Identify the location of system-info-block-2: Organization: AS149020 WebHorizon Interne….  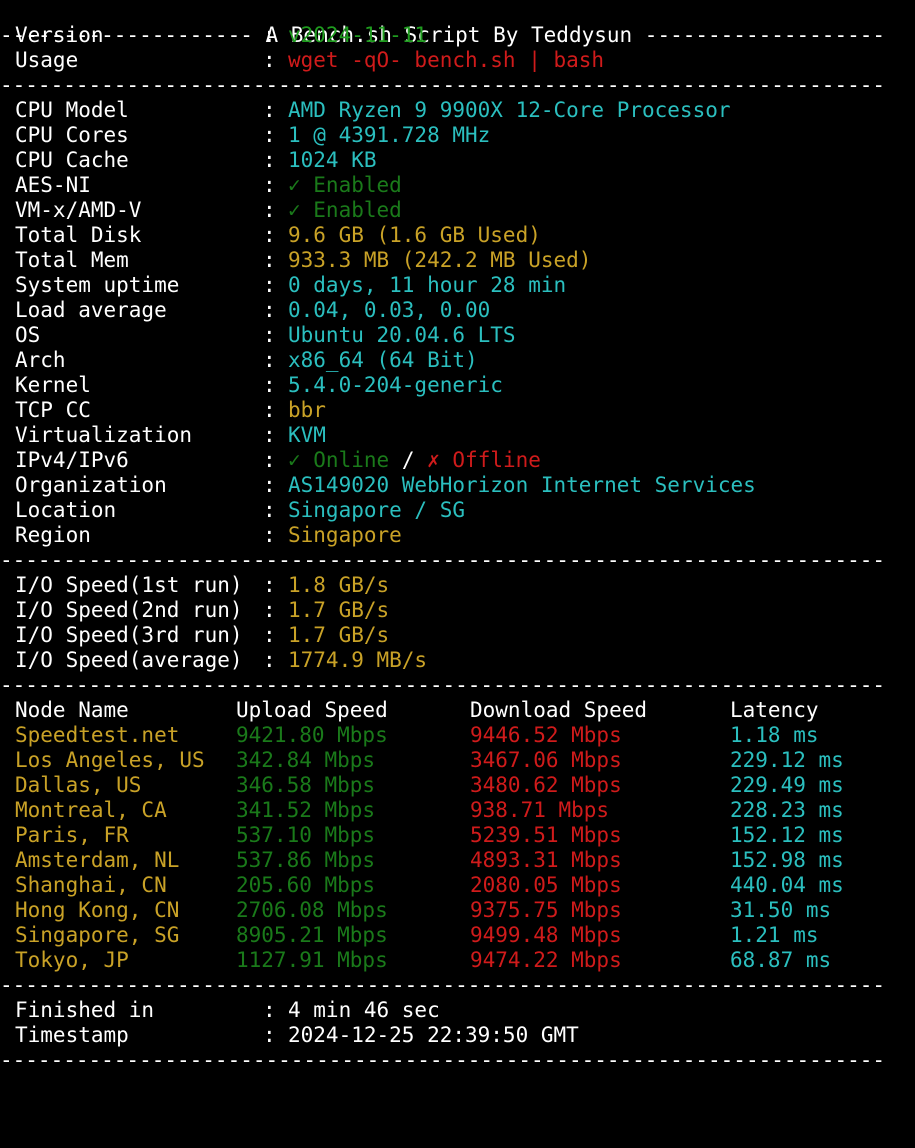
(457, 510).